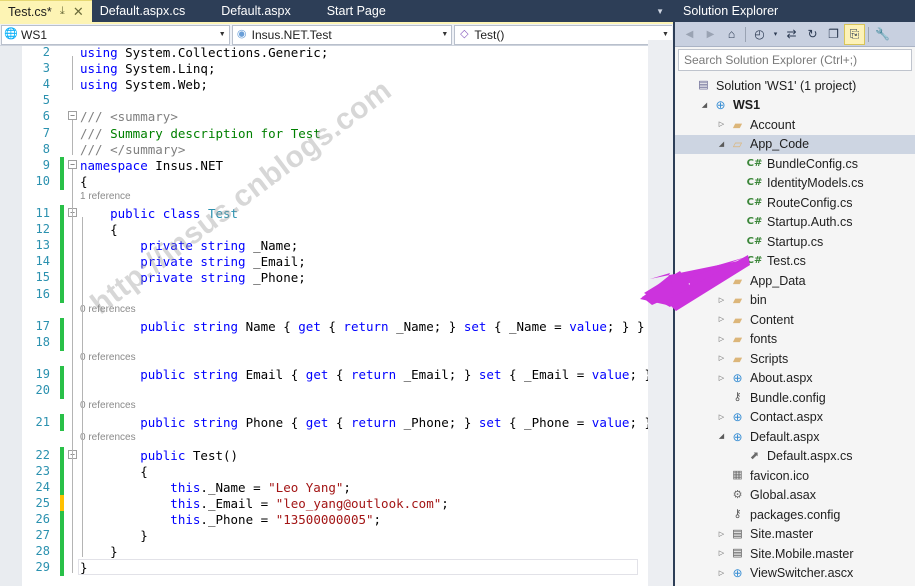  Describe the element at coordinates (795, 398) in the screenshot. I see `tree-item-bundle-config: ⚷ Bundle.config` at that location.